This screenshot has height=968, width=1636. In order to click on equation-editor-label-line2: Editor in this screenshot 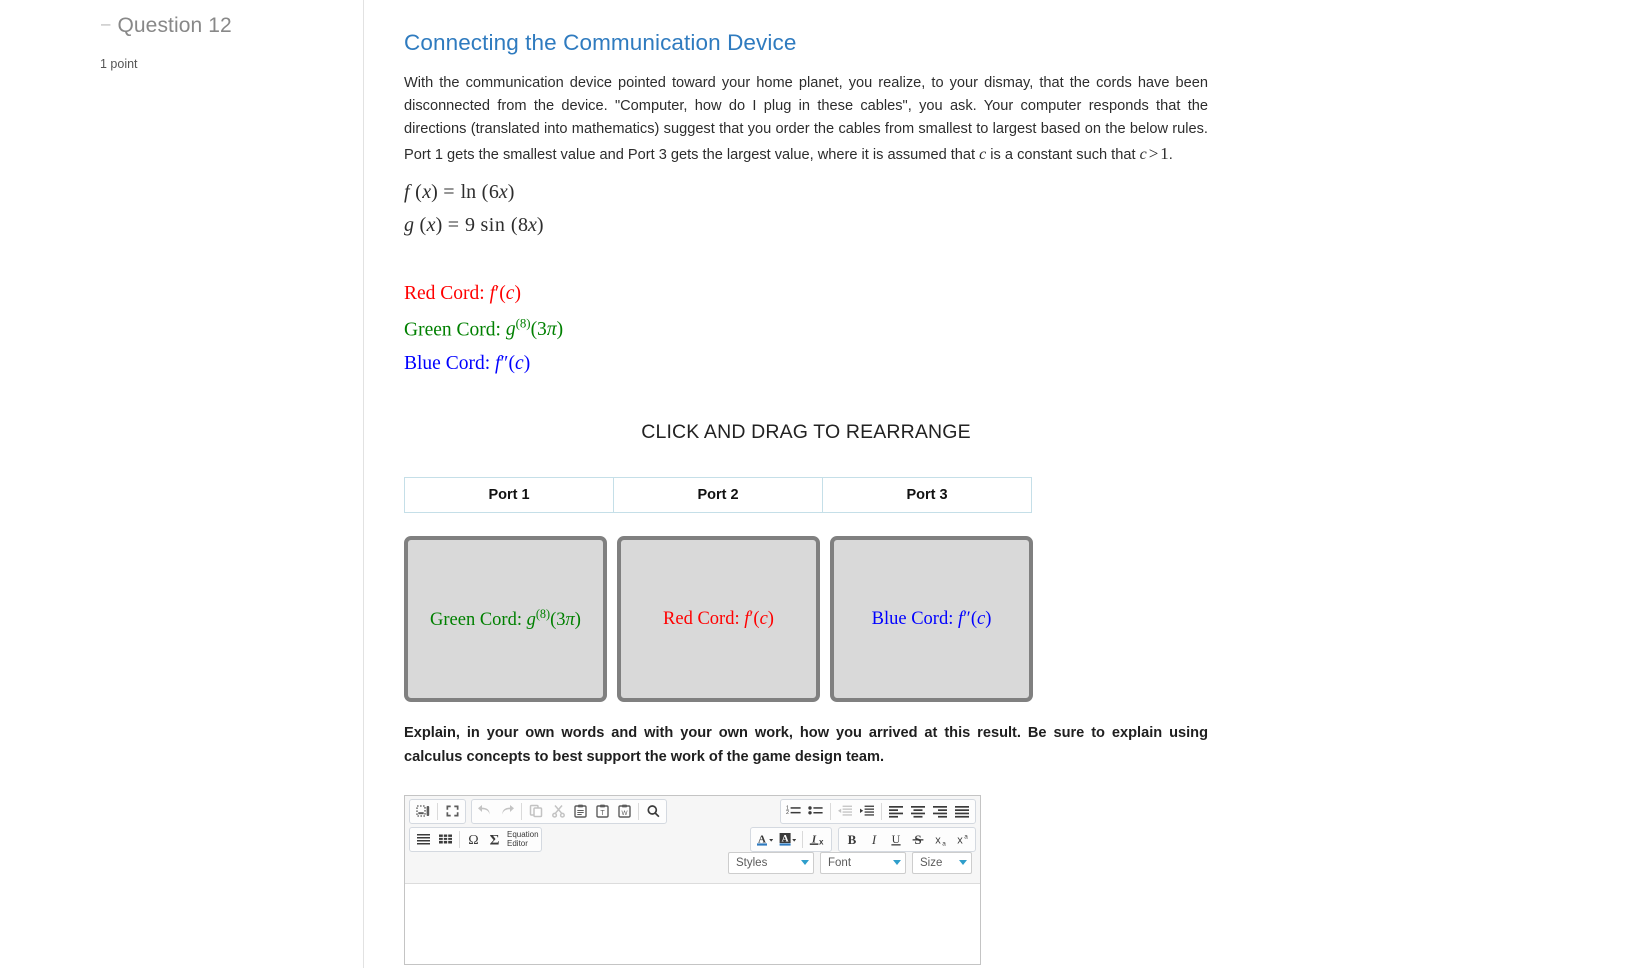, I will do `click(517, 844)`.